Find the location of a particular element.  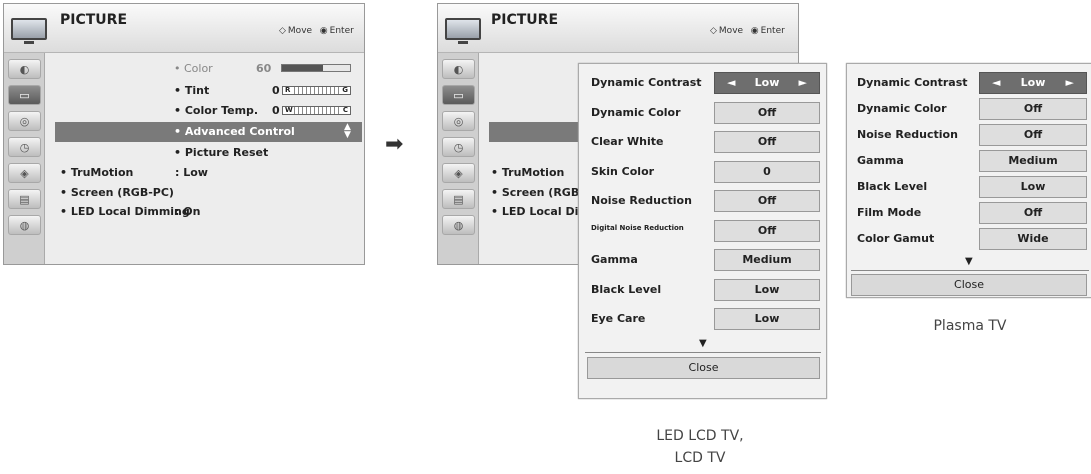

advanced-control-highlight is located at coordinates (539, 132).